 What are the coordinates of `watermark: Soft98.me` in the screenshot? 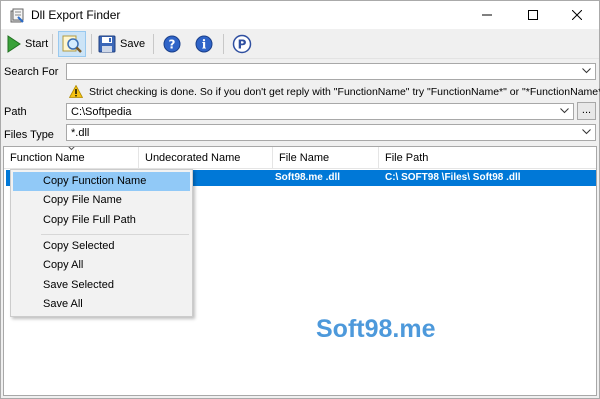 It's located at (376, 329).